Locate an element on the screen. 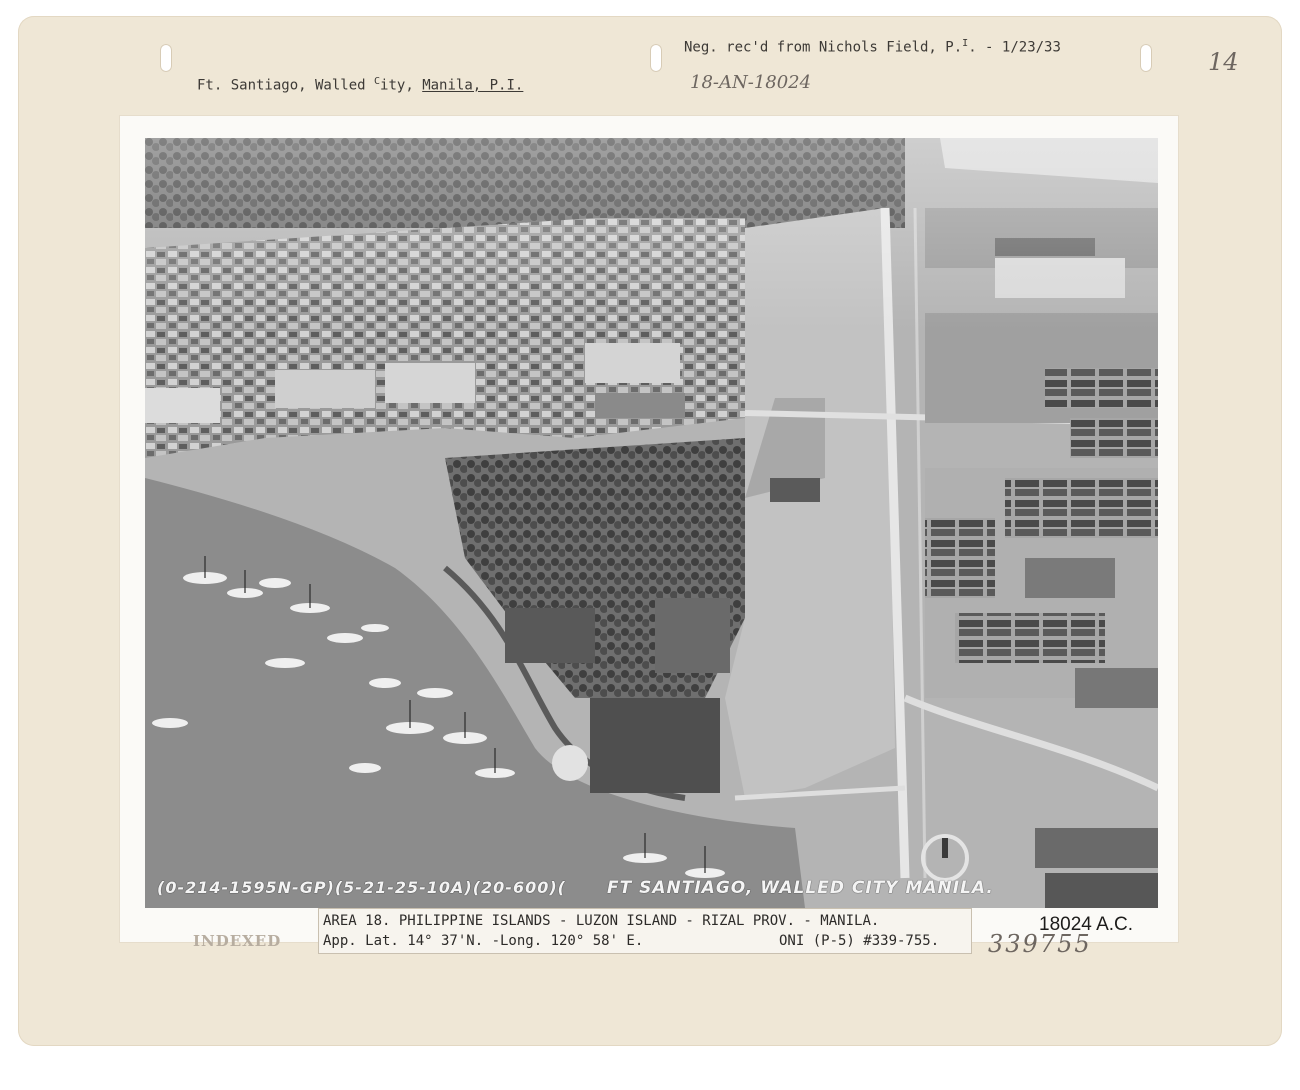 The height and width of the screenshot is (1090, 1300). photo-negative-code: (0-214-1595N-GP)(5-21-25-10A)(20-600)( is located at coordinates (361, 887).